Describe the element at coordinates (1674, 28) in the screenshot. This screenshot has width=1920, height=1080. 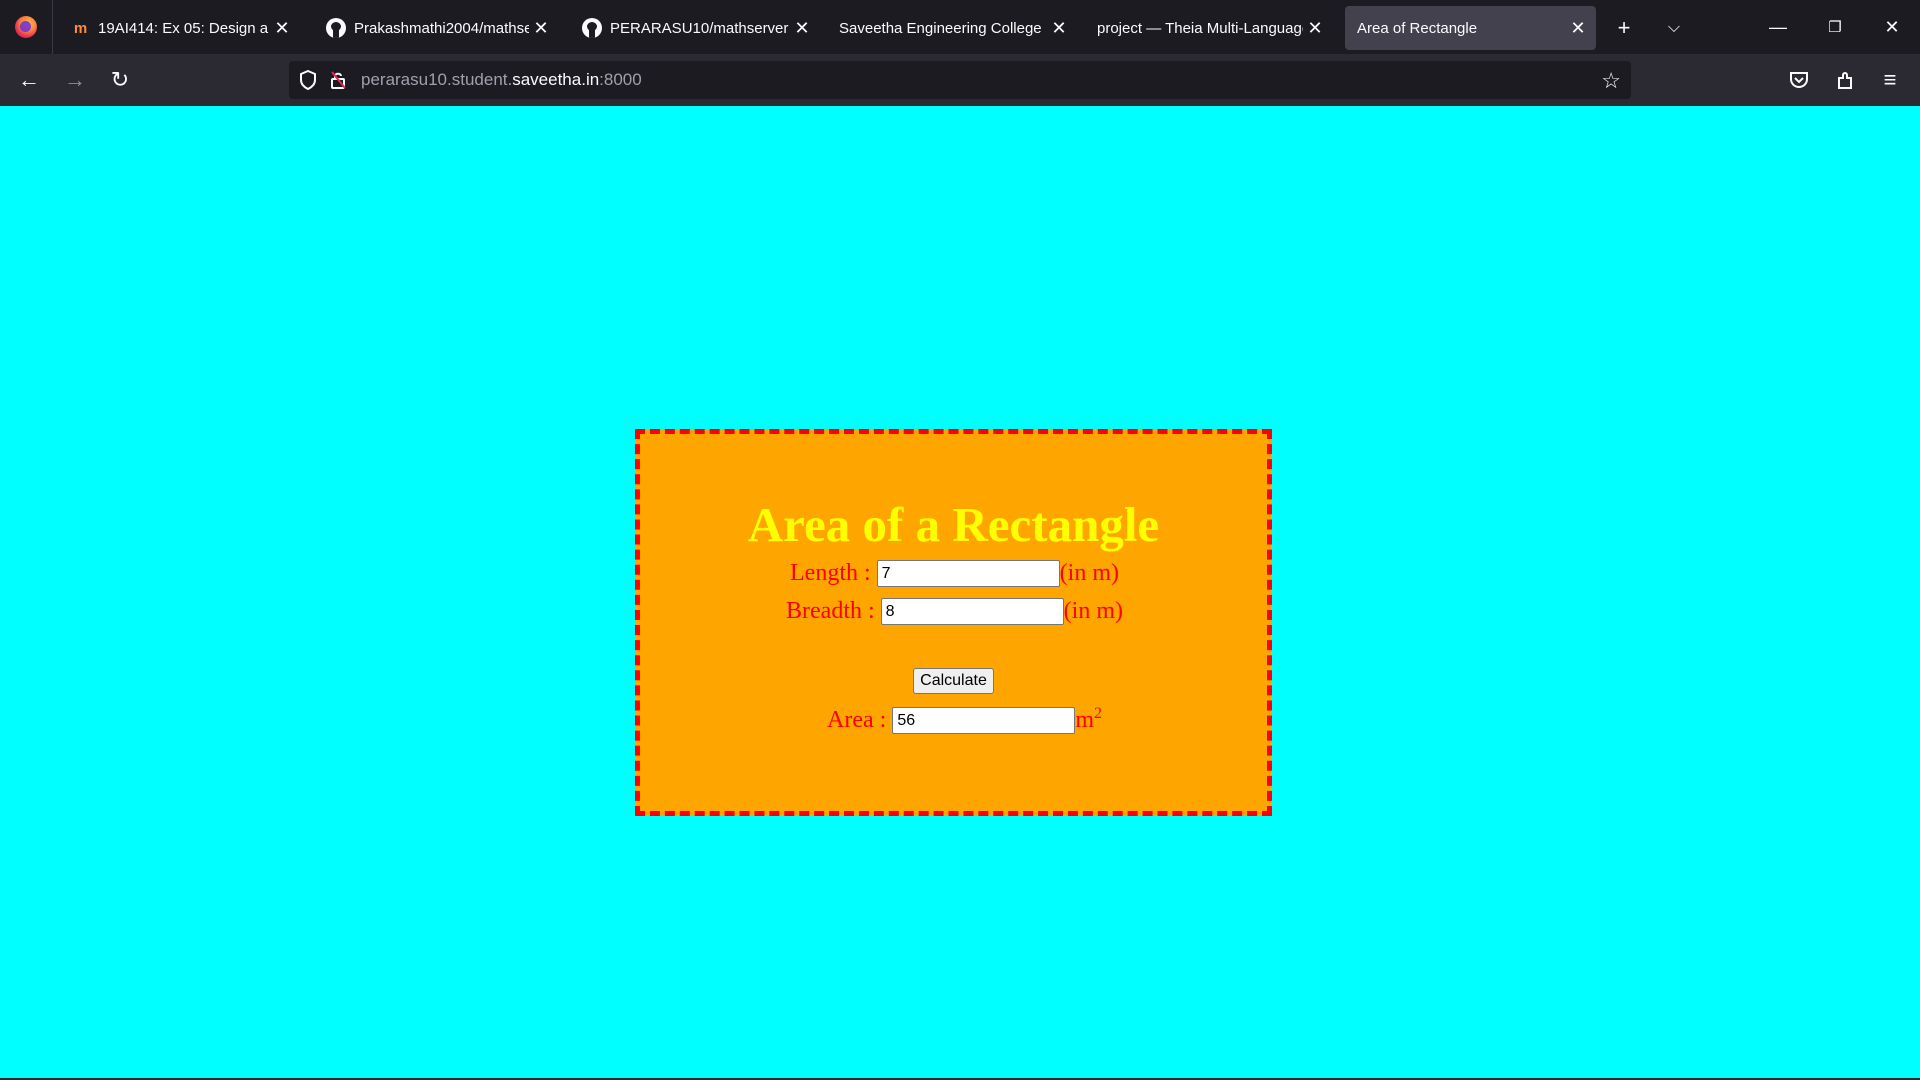
I see `list-all-tabs-icon: ⌵` at that location.